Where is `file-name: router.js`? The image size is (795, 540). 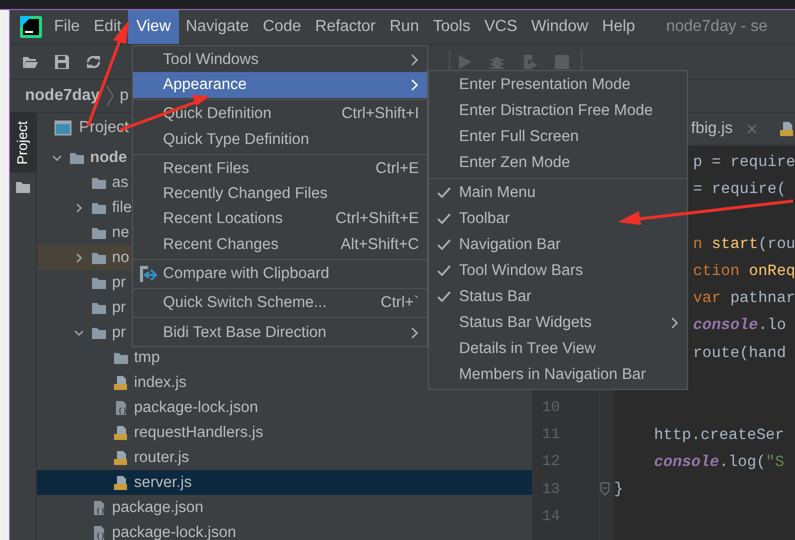 file-name: router.js is located at coordinates (162, 457).